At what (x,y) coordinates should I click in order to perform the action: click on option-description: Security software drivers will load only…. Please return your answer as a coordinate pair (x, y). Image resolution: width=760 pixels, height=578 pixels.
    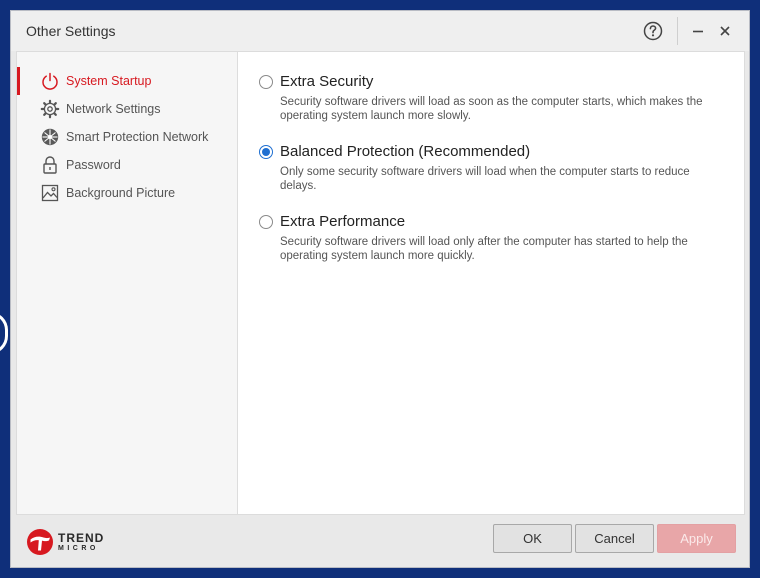
    Looking at the image, I should click on (484, 249).